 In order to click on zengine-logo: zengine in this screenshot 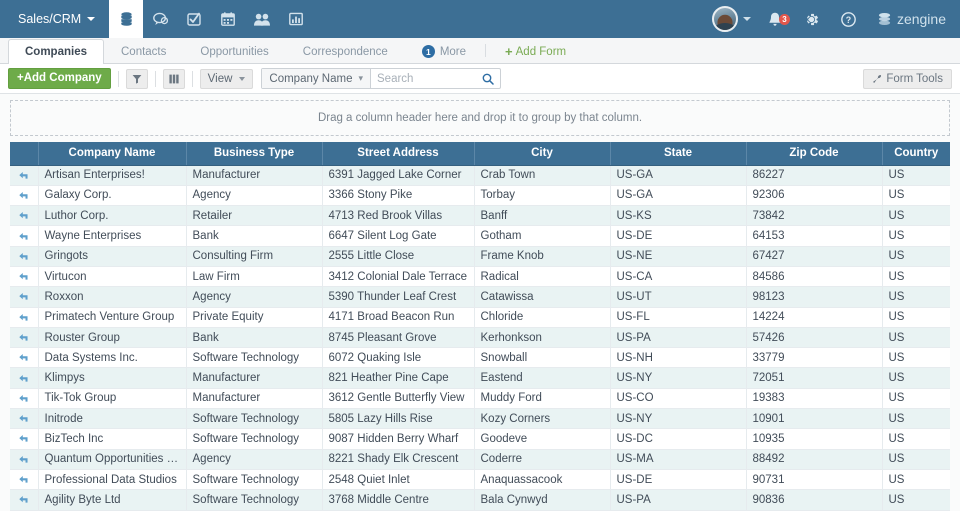, I will do `click(906, 19)`.